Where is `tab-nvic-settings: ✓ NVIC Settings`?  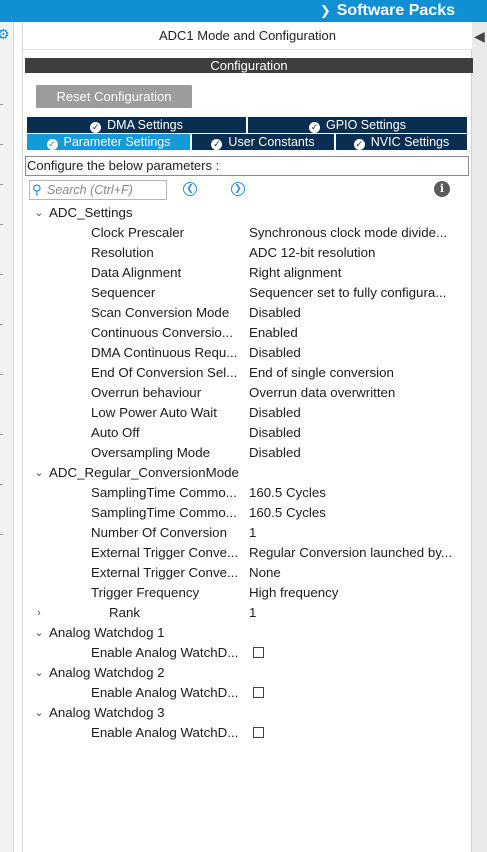 tab-nvic-settings: ✓ NVIC Settings is located at coordinates (401, 142).